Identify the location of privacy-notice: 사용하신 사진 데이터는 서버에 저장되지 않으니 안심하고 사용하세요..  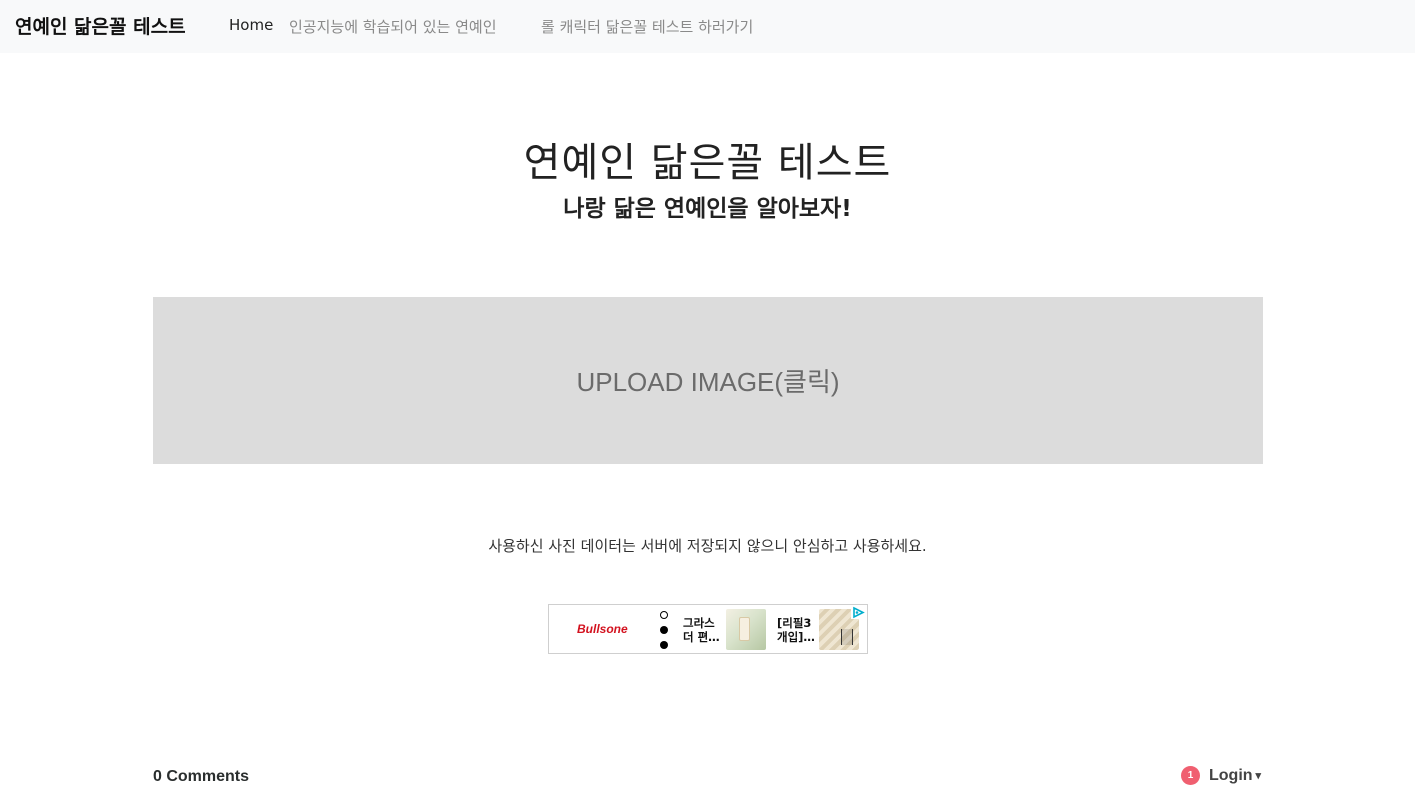
(707, 546).